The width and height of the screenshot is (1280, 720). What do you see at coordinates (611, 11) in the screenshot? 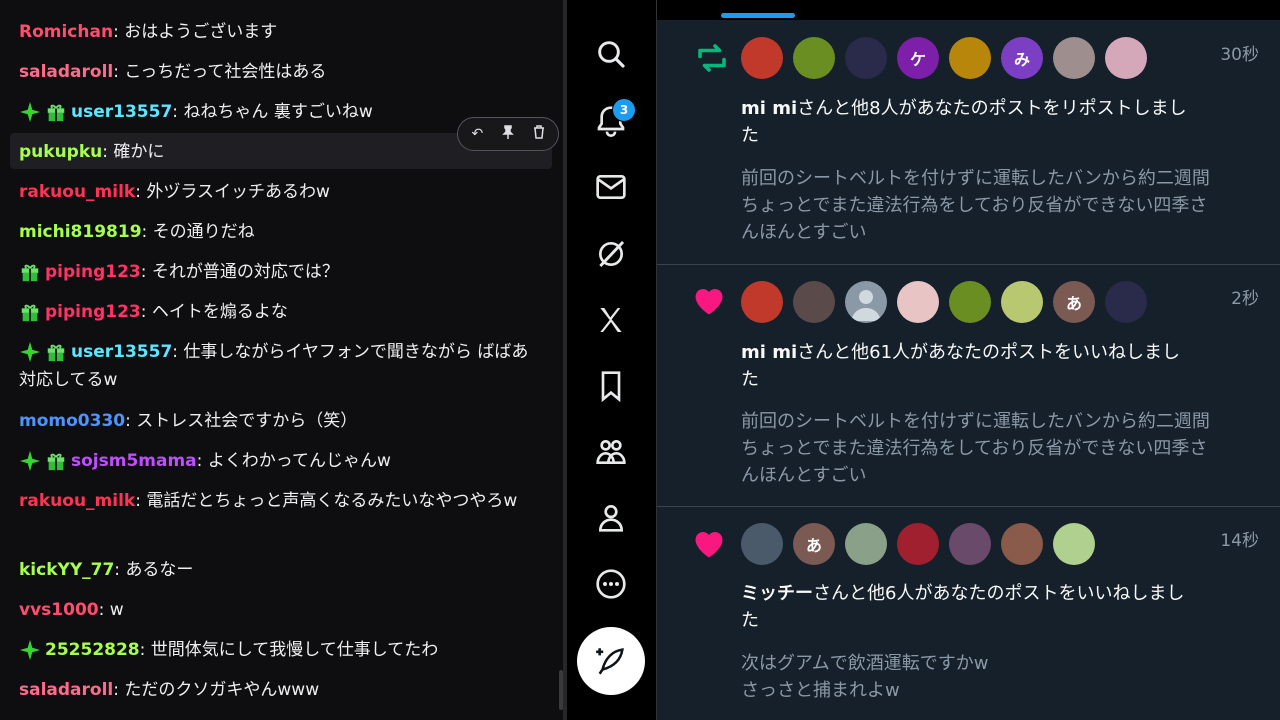
I see `home-icon` at bounding box center [611, 11].